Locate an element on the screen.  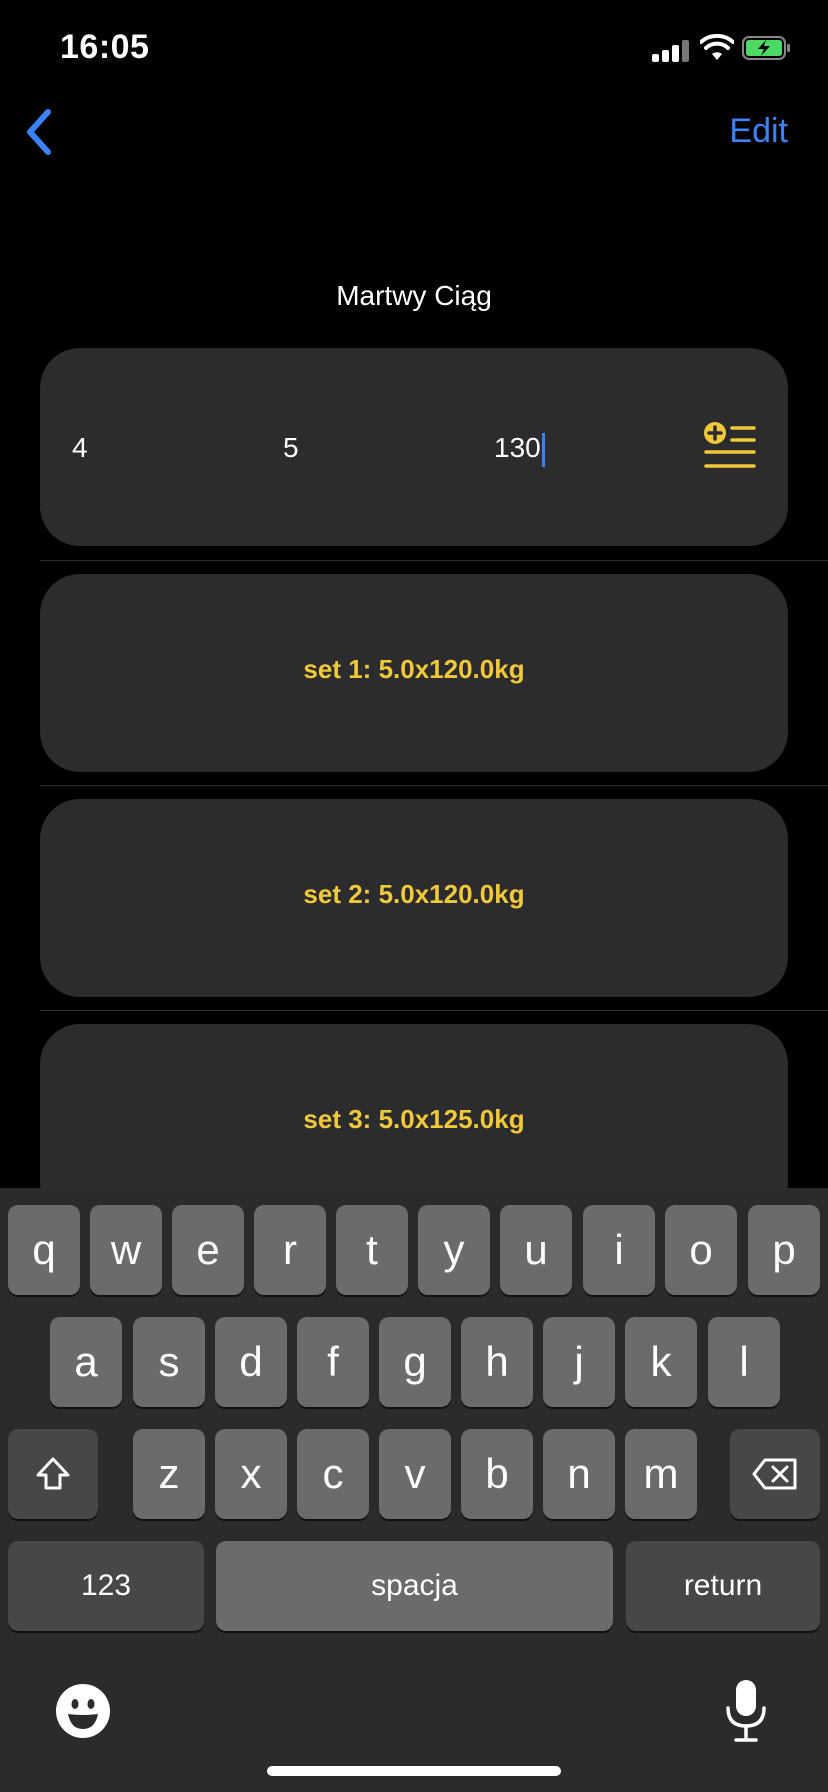
key-t: t is located at coordinates (372, 1250).